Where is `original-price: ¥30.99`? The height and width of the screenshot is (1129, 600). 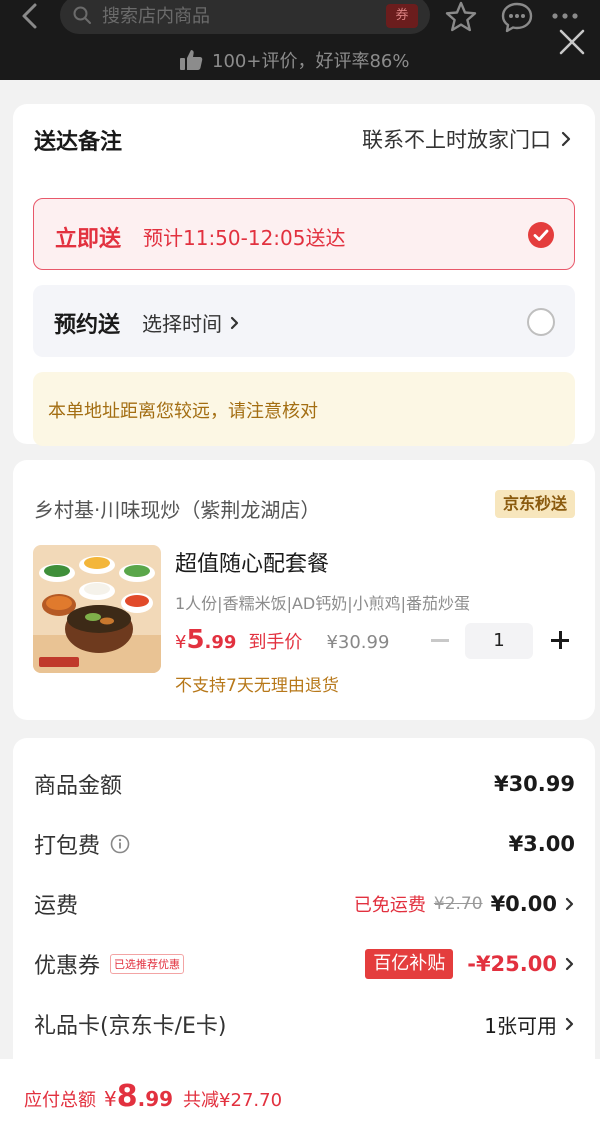
original-price: ¥30.99 is located at coordinates (358, 642).